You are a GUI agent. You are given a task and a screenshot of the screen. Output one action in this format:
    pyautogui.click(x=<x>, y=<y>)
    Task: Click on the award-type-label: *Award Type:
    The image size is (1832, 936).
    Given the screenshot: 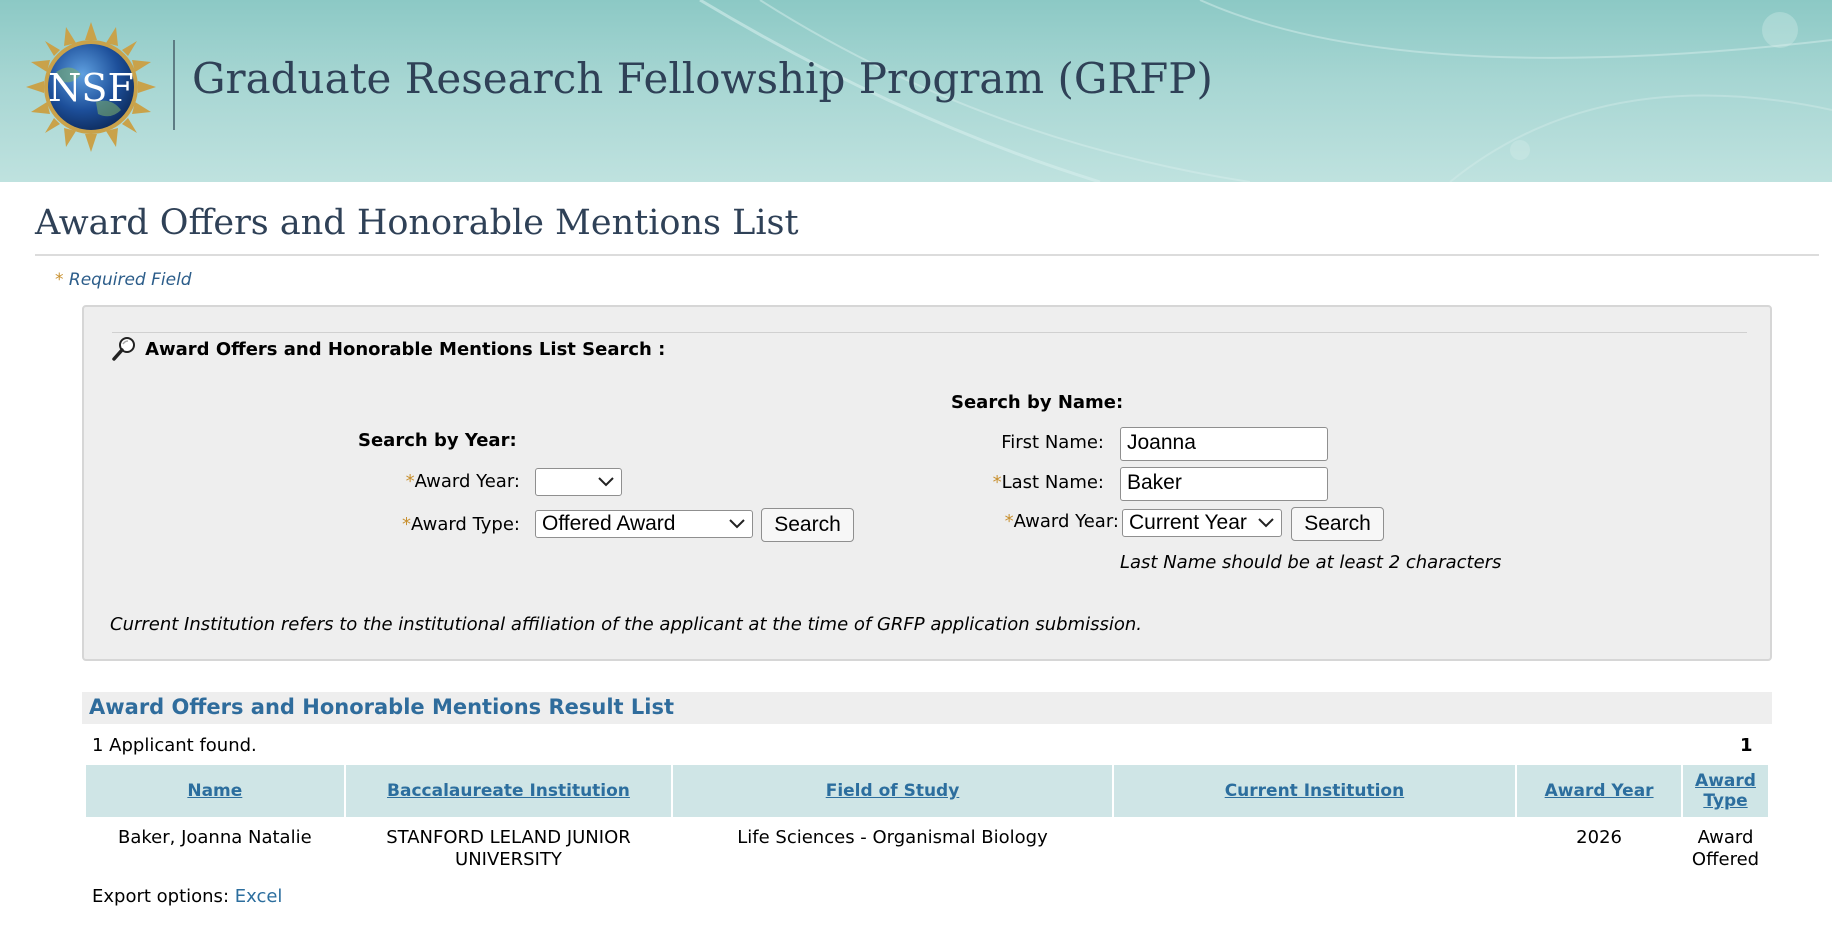 What is the action you would take?
    pyautogui.click(x=392, y=524)
    